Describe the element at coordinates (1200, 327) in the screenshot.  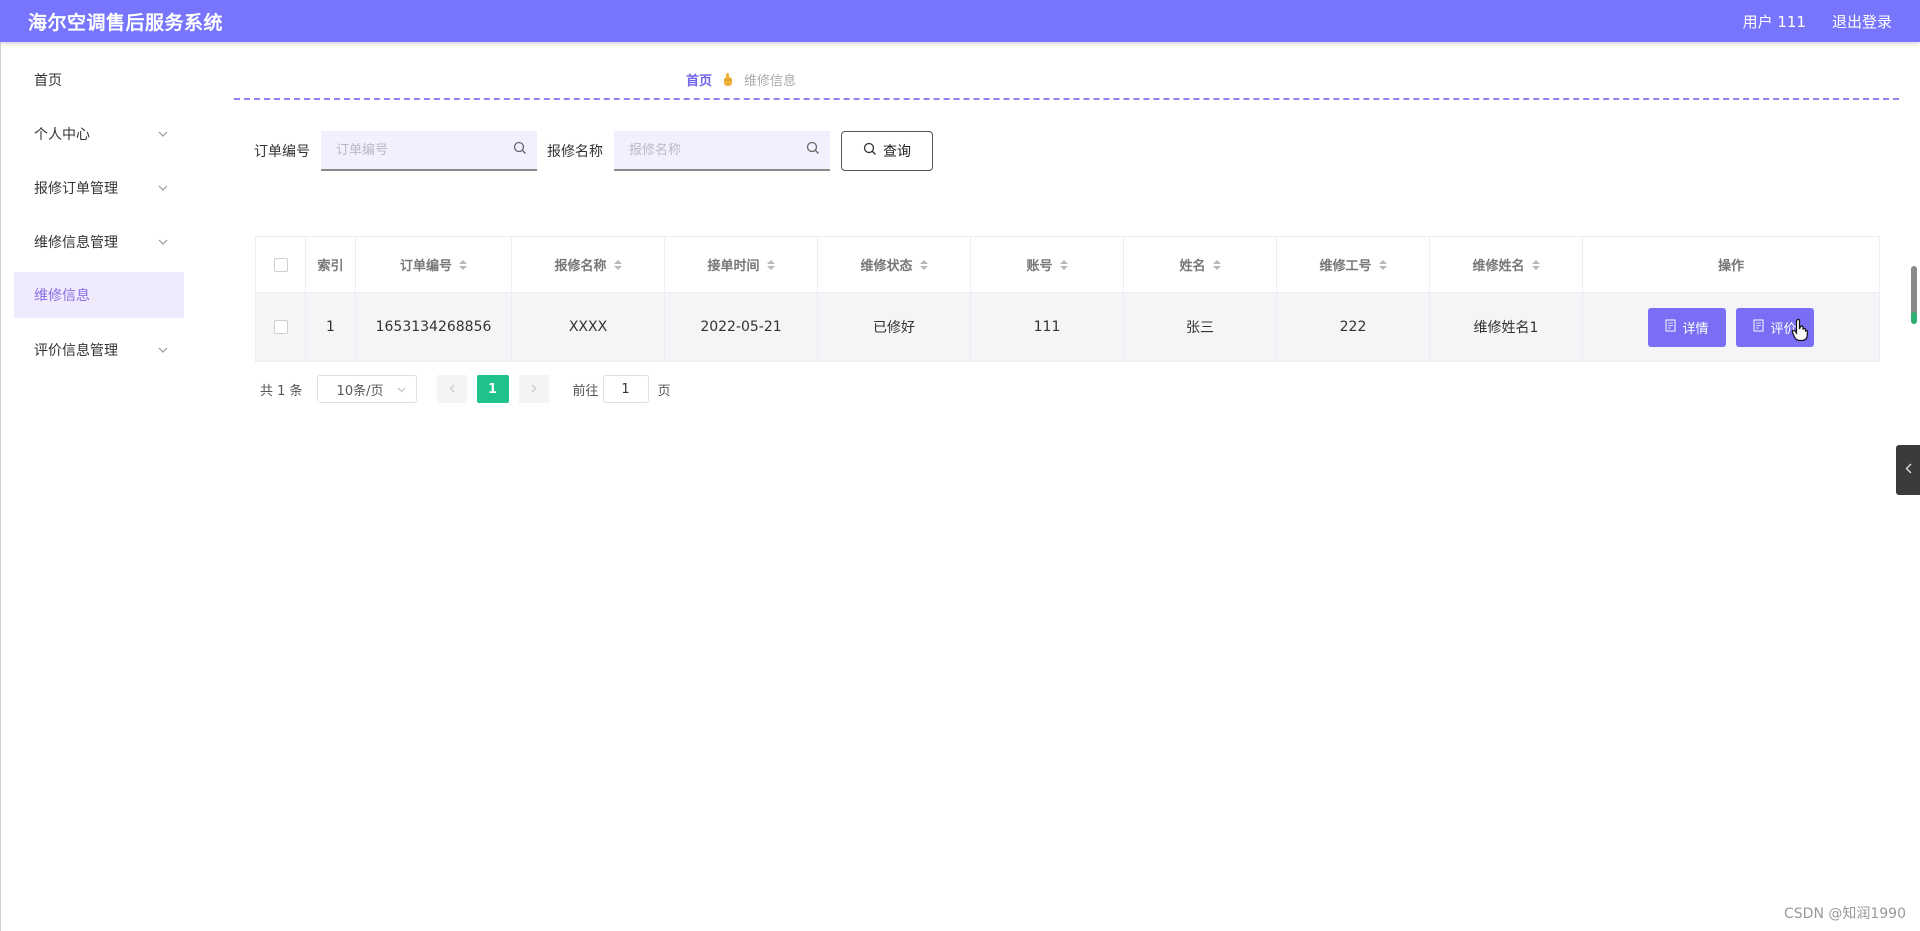
I see `cell-name: 张三` at that location.